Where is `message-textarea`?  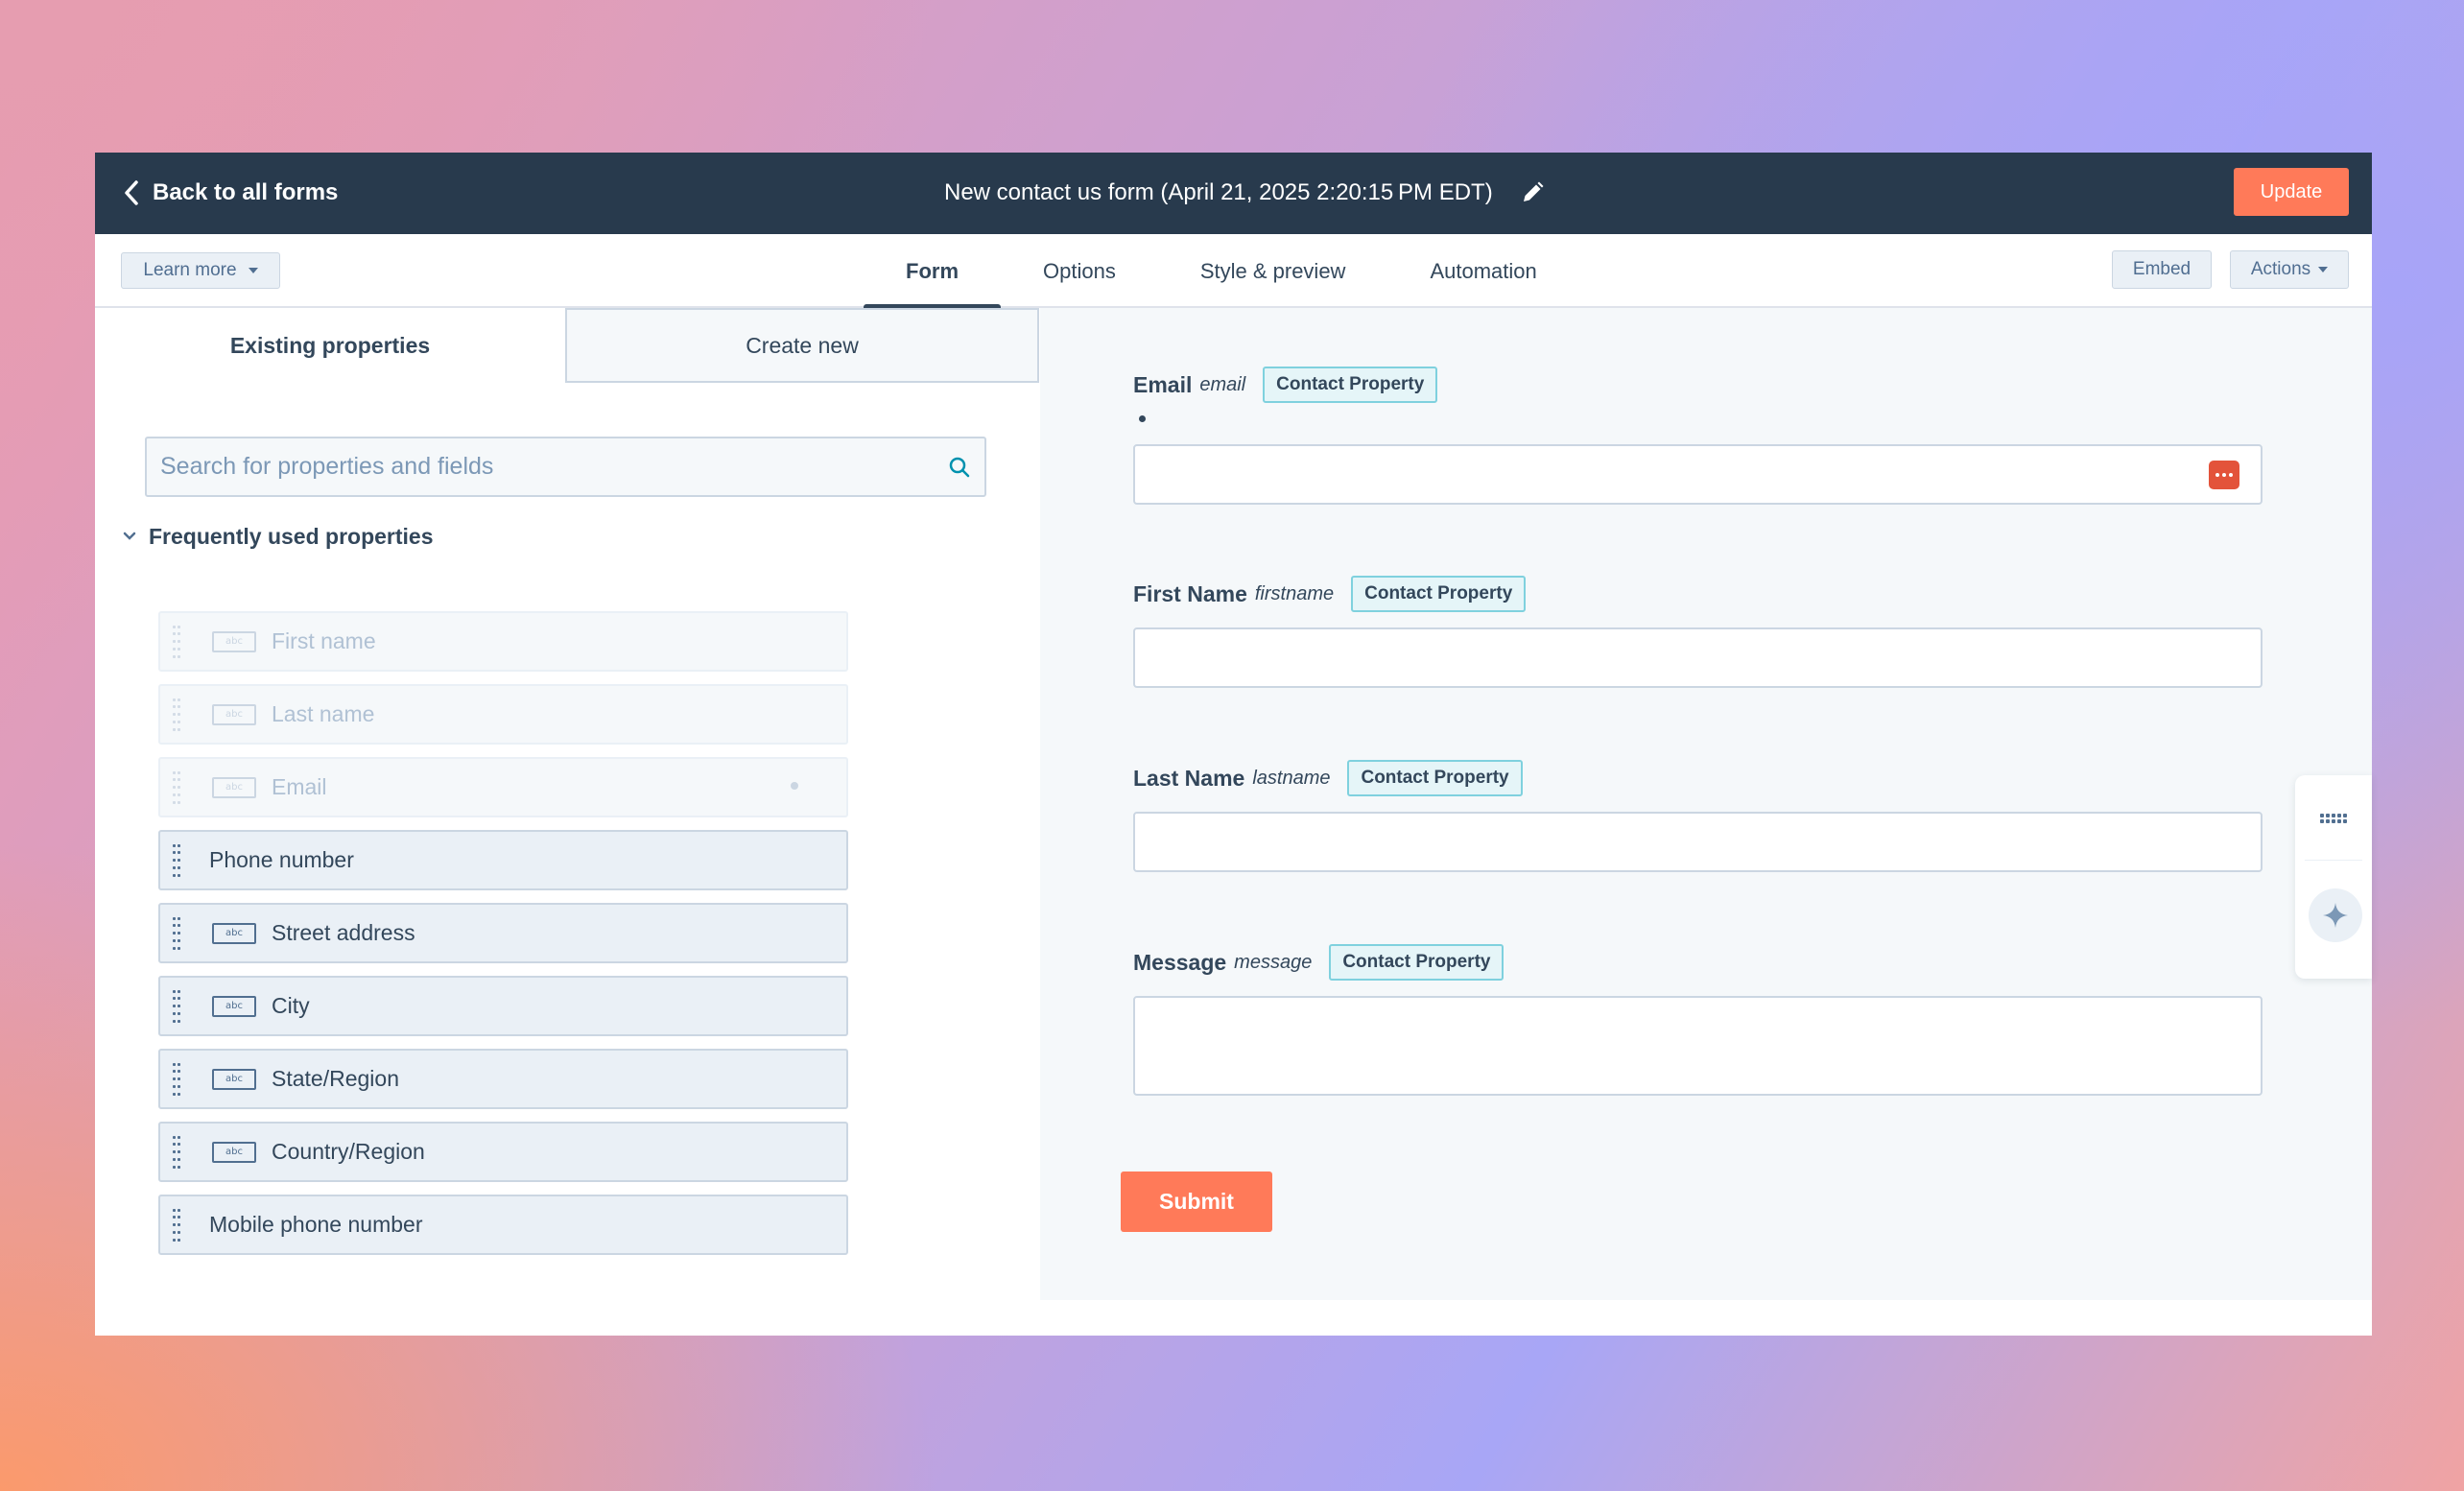
message-textarea is located at coordinates (1698, 1046).